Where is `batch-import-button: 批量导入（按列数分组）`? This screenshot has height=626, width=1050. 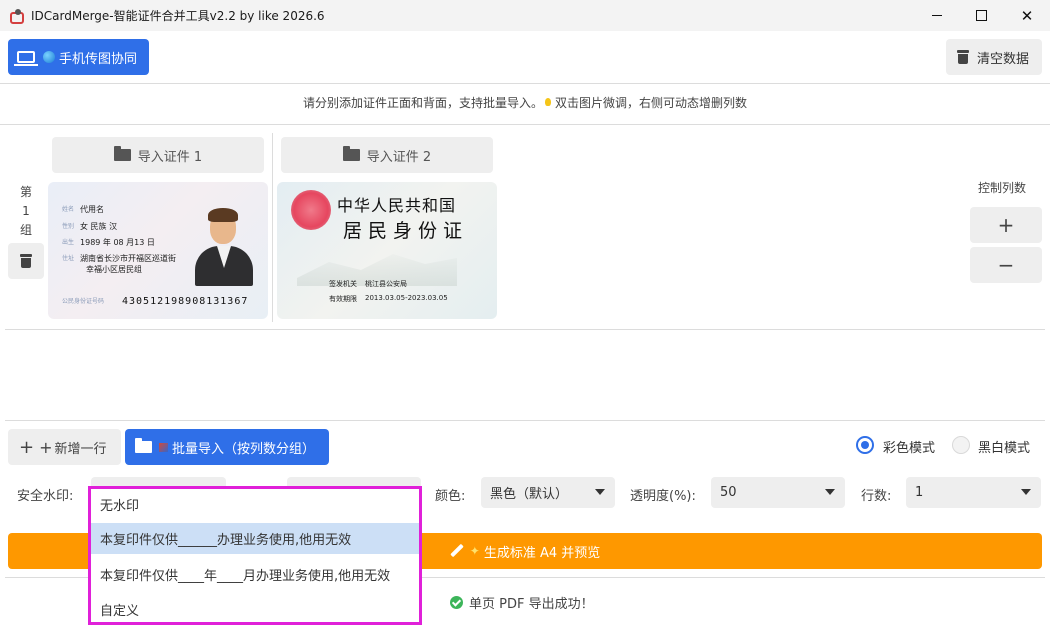
batch-import-button: 批量导入（按列数分组） is located at coordinates (227, 447).